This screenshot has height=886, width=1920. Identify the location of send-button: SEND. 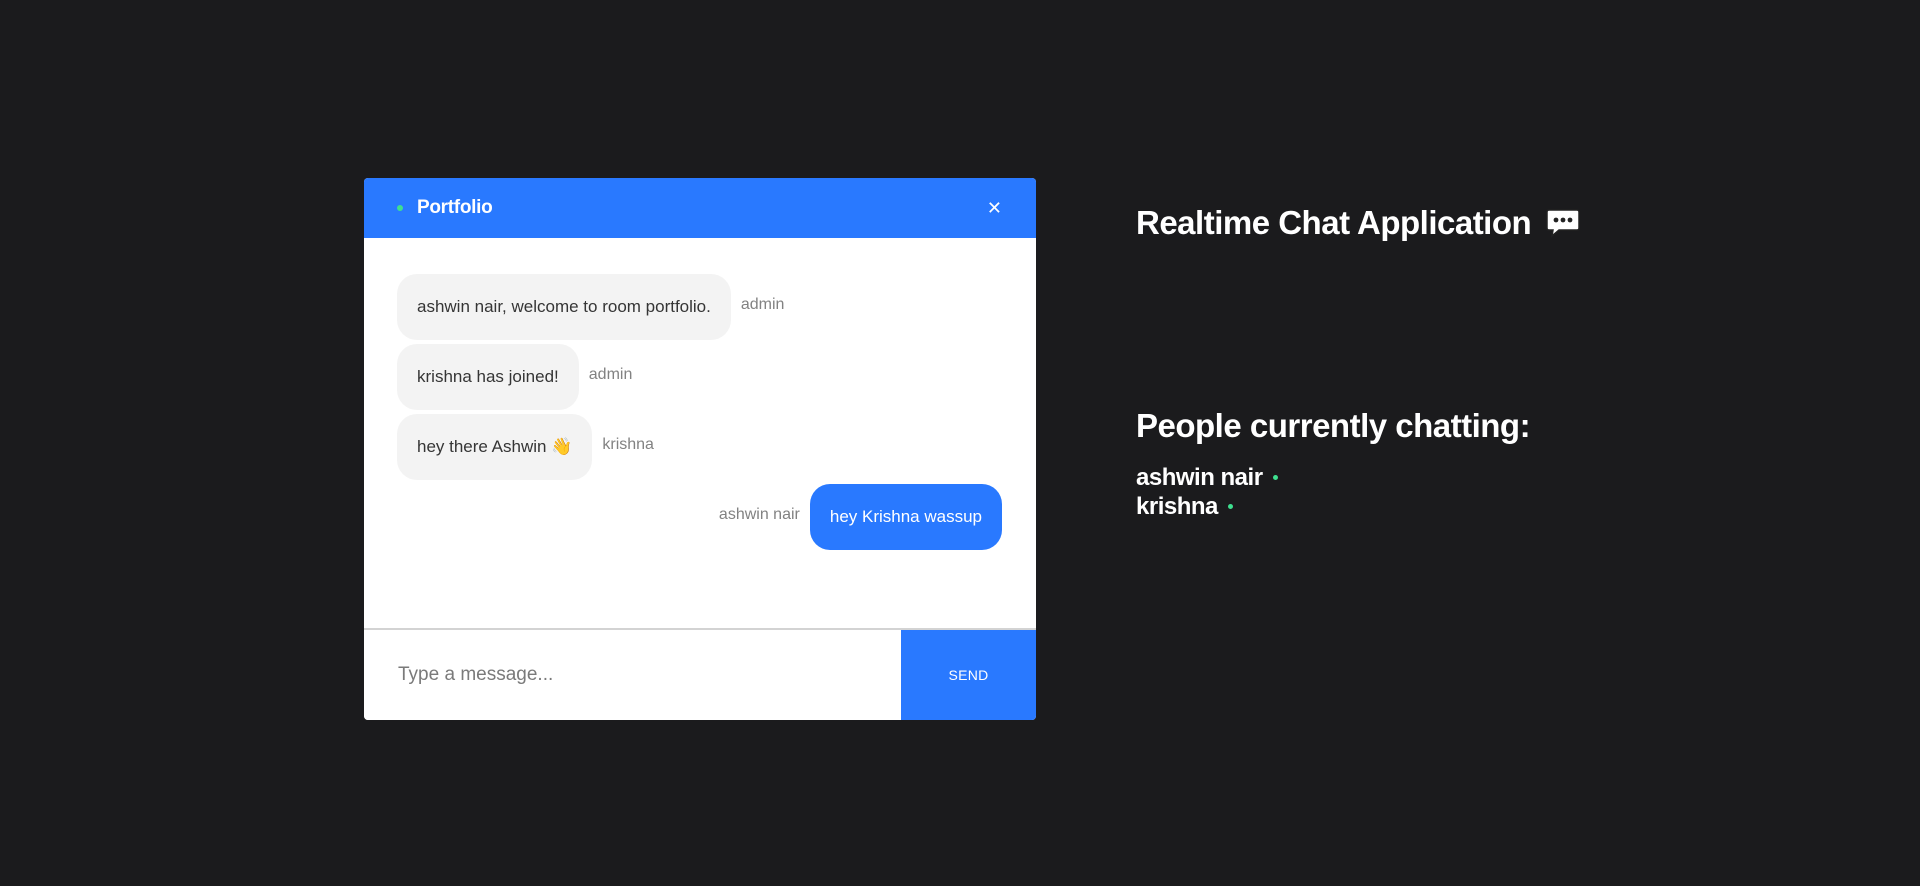
(968, 675).